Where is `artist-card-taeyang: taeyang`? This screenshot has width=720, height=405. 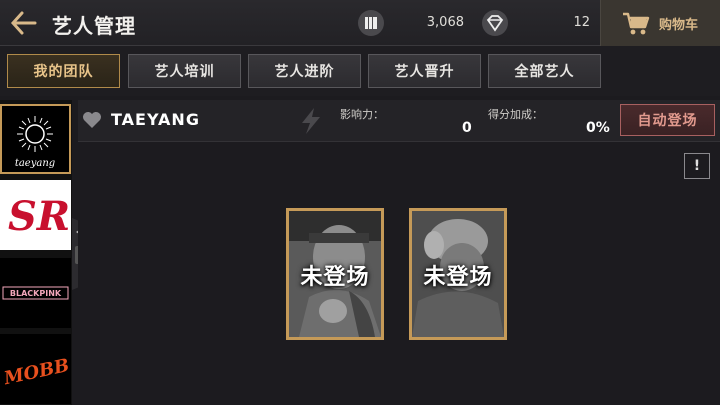
artist-card-taeyang: taeyang is located at coordinates (35, 139).